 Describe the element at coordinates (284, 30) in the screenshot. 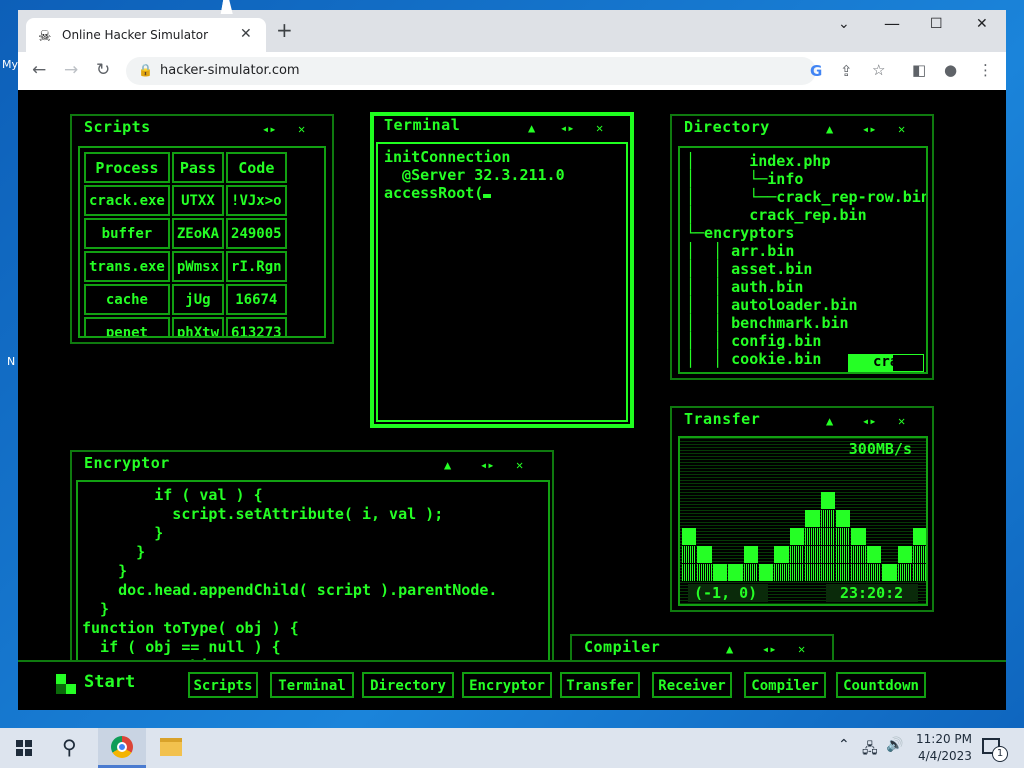

I see `new-tab-button: +` at that location.